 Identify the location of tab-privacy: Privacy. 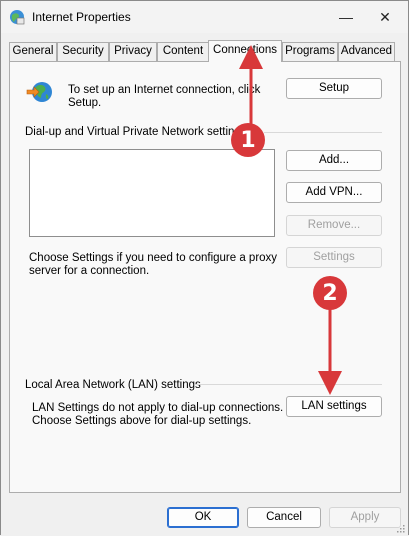
(133, 51).